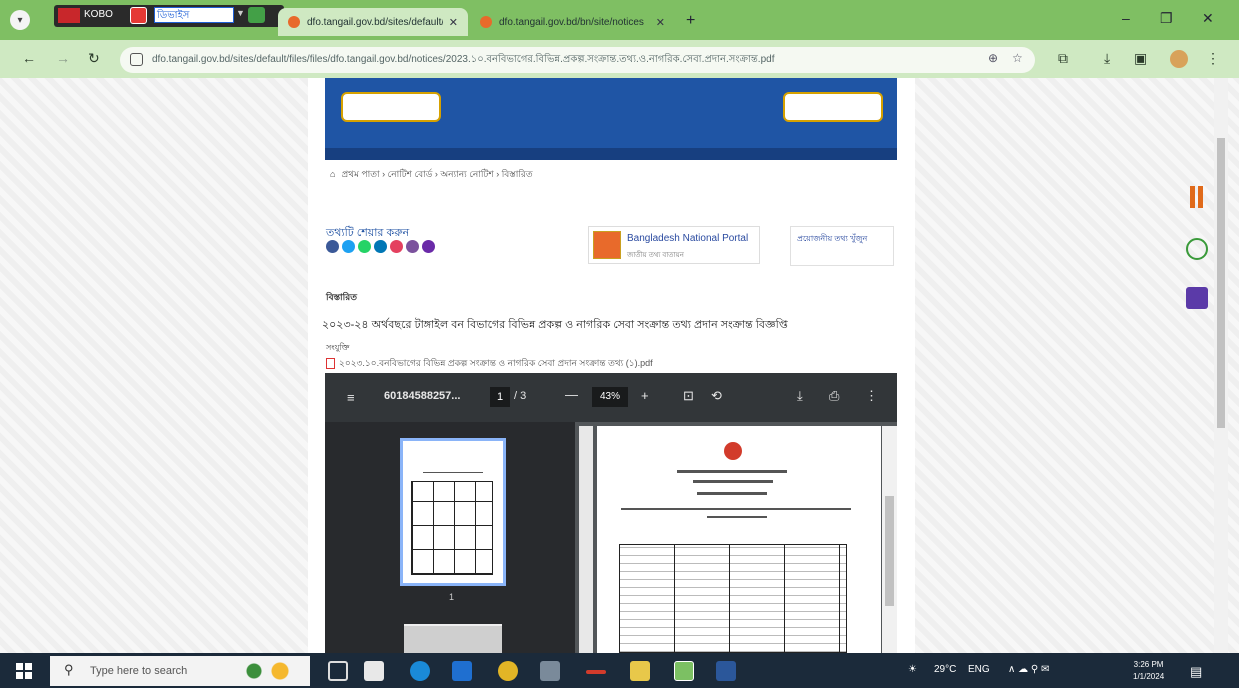 Image resolution: width=1239 pixels, height=688 pixels. What do you see at coordinates (912, 669) in the screenshot?
I see `weather-icon: ☀` at bounding box center [912, 669].